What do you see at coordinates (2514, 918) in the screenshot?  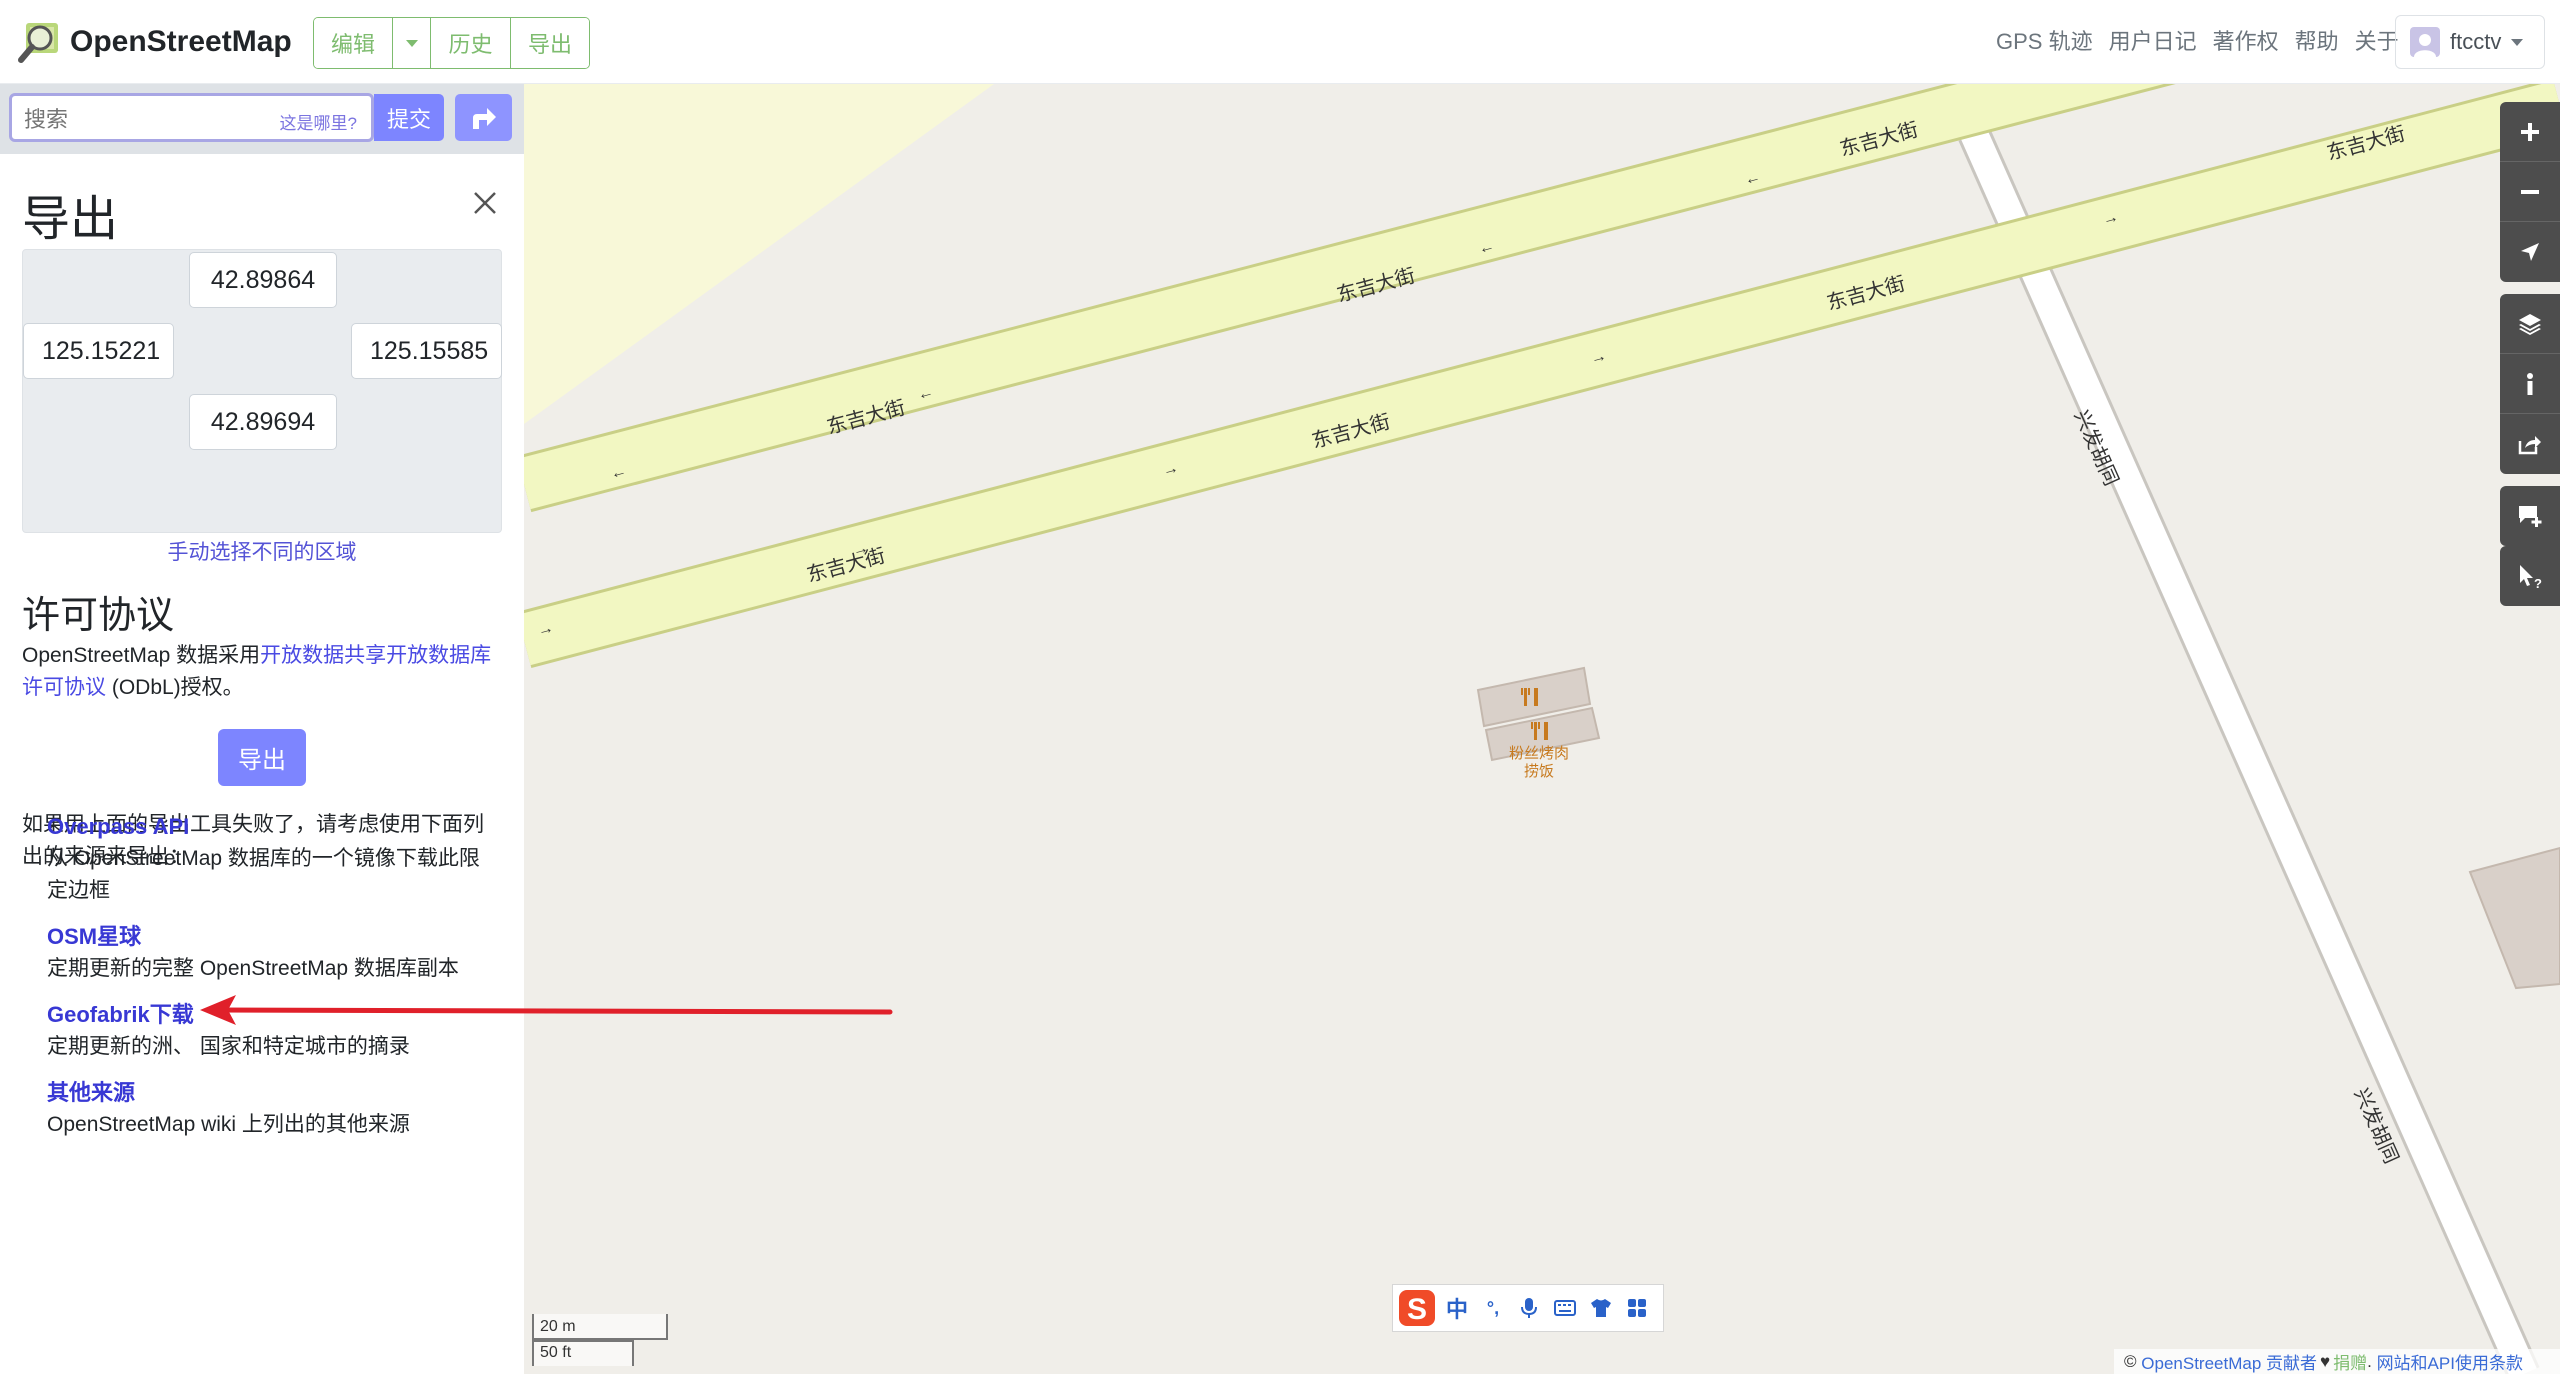 I see `building` at bounding box center [2514, 918].